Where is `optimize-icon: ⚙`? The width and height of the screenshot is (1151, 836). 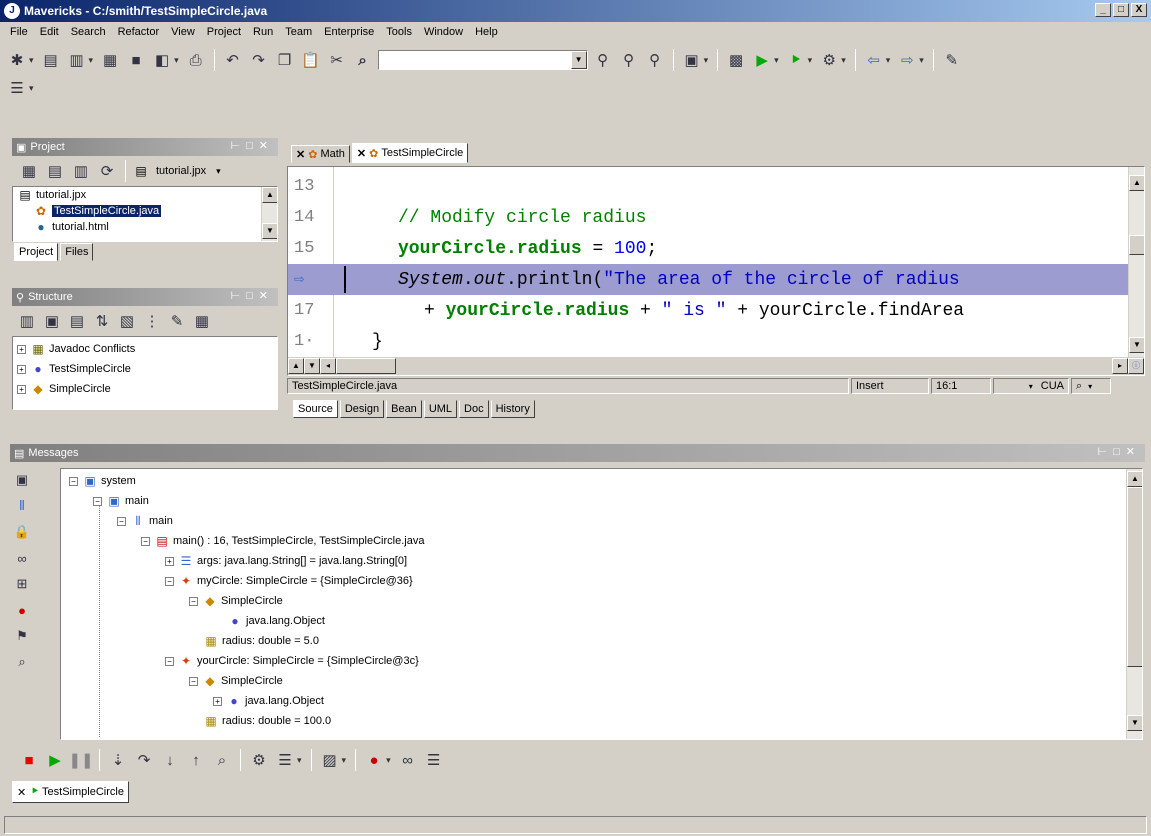
optimize-icon: ⚙ is located at coordinates (829, 60).